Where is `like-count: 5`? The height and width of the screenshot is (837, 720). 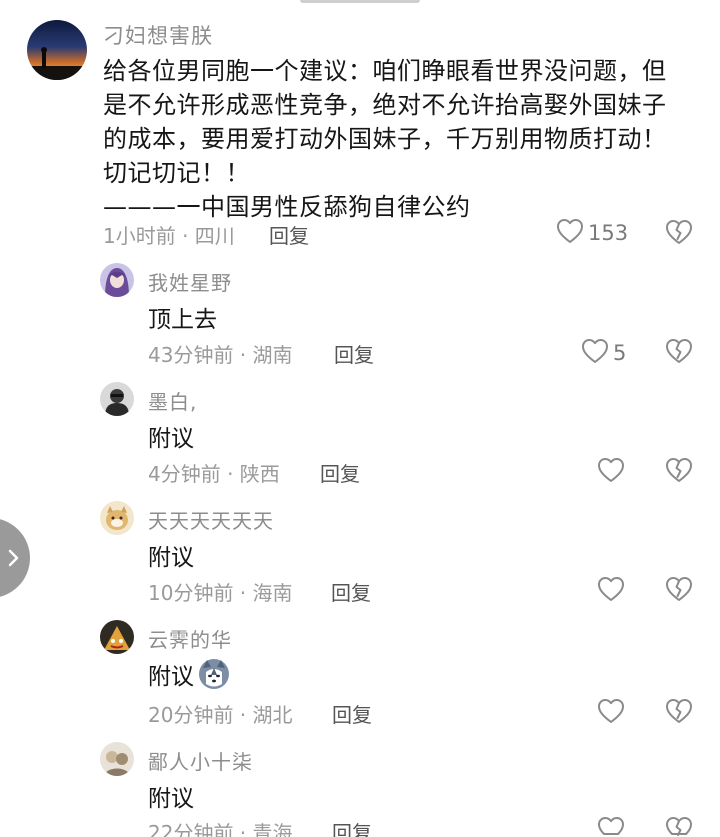 like-count: 5 is located at coordinates (620, 353).